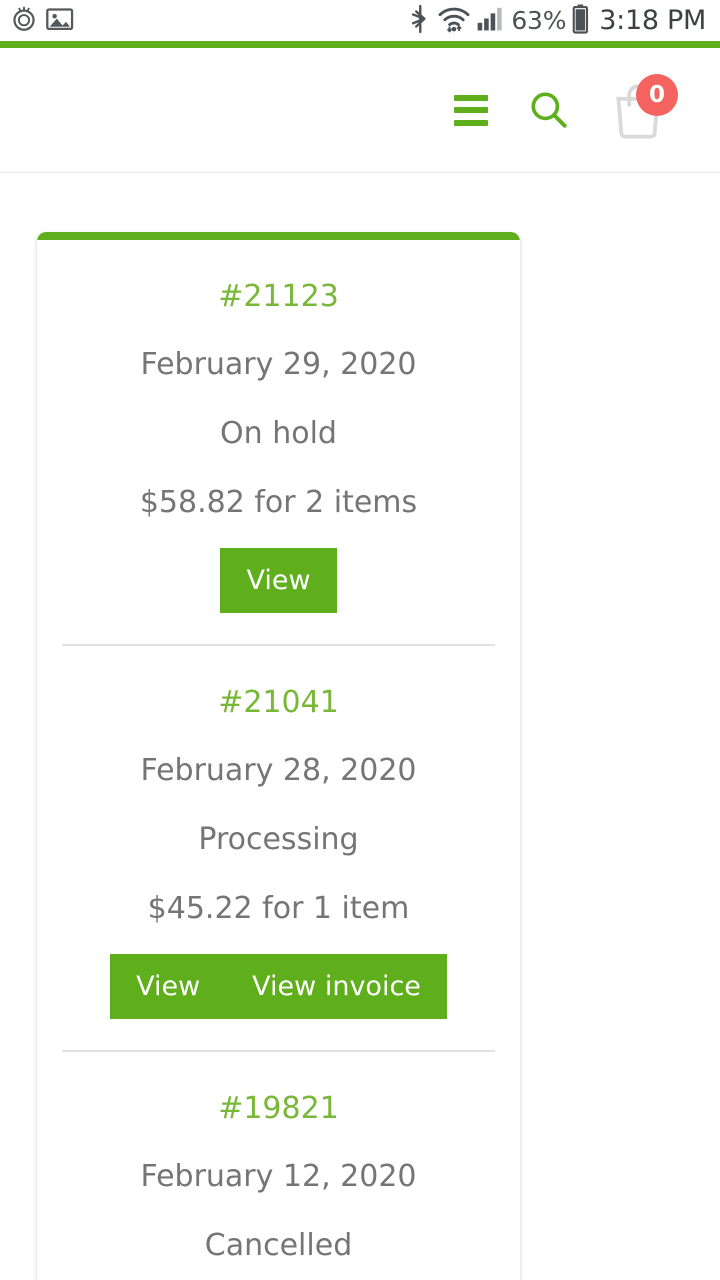 The image size is (720, 1280). I want to click on menu-icon, so click(471, 110).